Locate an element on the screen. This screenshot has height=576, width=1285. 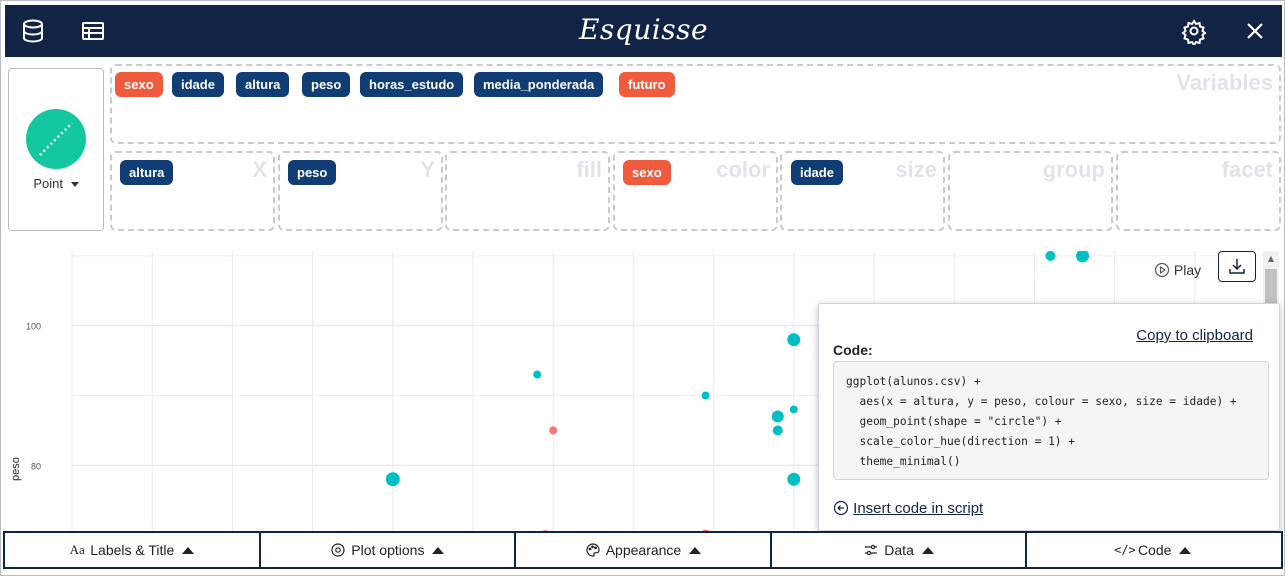
app-header: Esquisse is located at coordinates (643, 31).